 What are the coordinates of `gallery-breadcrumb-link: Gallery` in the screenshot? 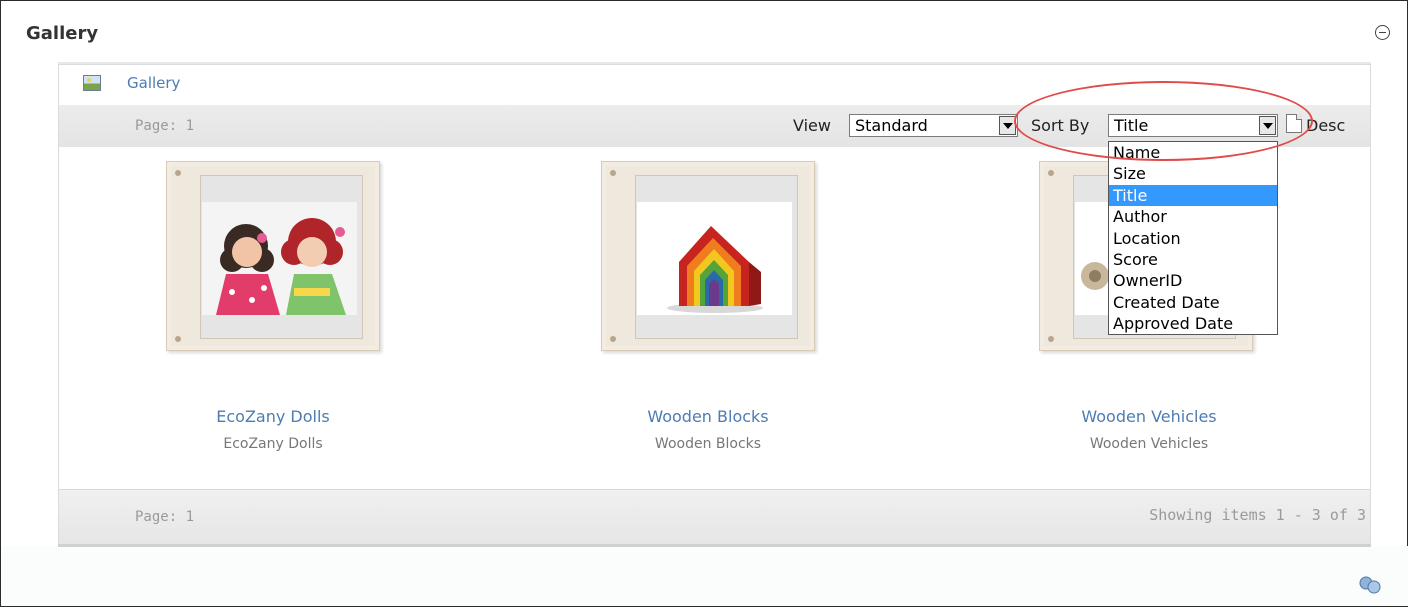 It's located at (153, 83).